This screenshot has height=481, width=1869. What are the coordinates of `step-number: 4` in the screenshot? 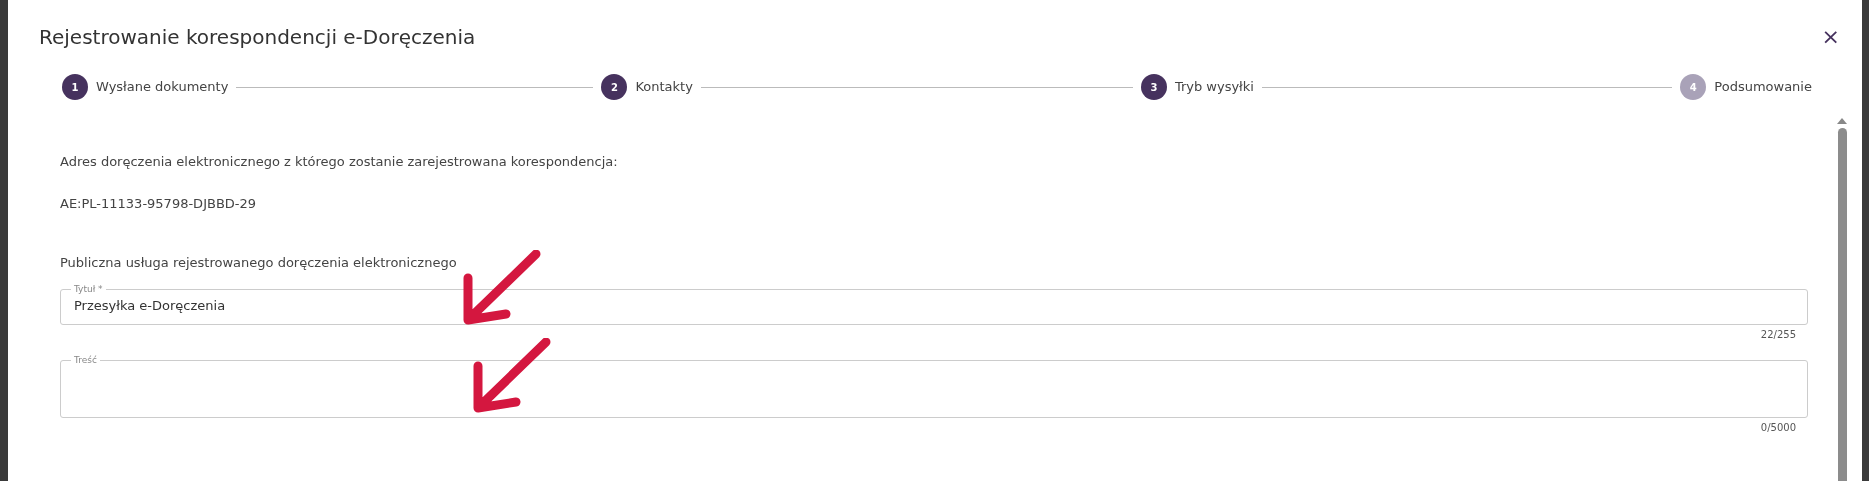 It's located at (1693, 87).